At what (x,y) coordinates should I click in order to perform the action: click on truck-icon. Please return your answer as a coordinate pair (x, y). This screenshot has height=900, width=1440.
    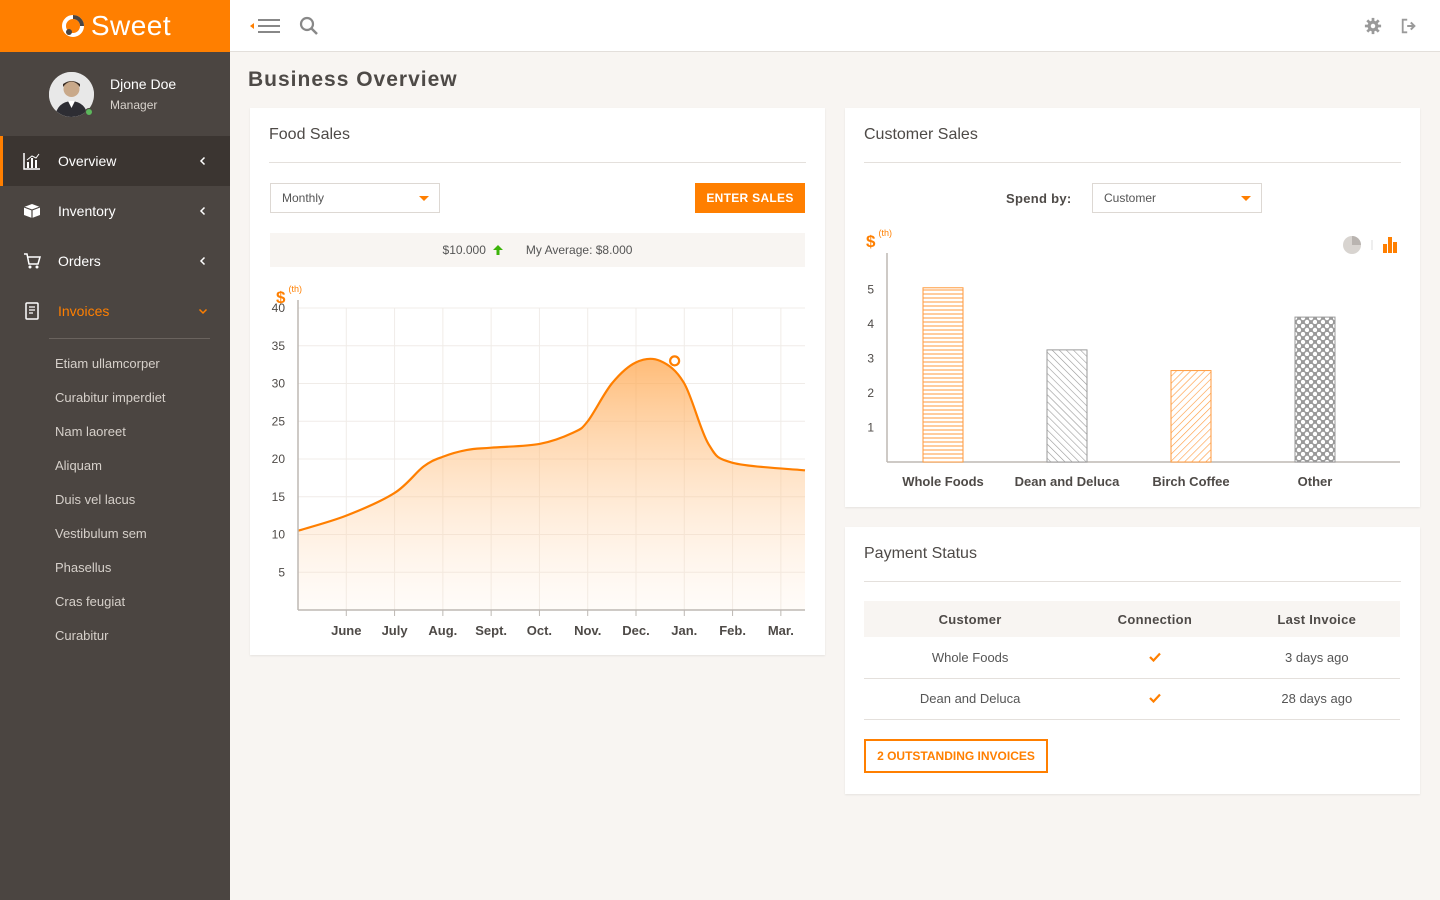
    Looking at the image, I should click on (32, 211).